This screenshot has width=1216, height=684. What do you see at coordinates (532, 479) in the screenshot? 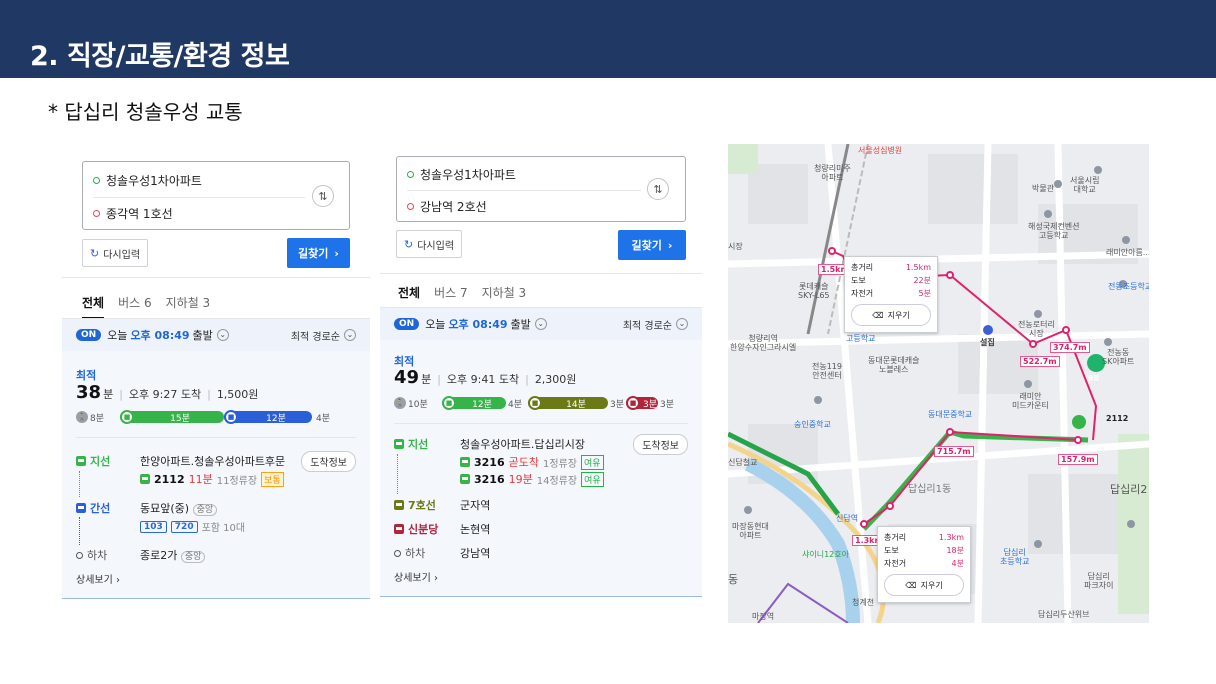
I see `bus-line-row: 3216 19분 14정류장 여유` at bounding box center [532, 479].